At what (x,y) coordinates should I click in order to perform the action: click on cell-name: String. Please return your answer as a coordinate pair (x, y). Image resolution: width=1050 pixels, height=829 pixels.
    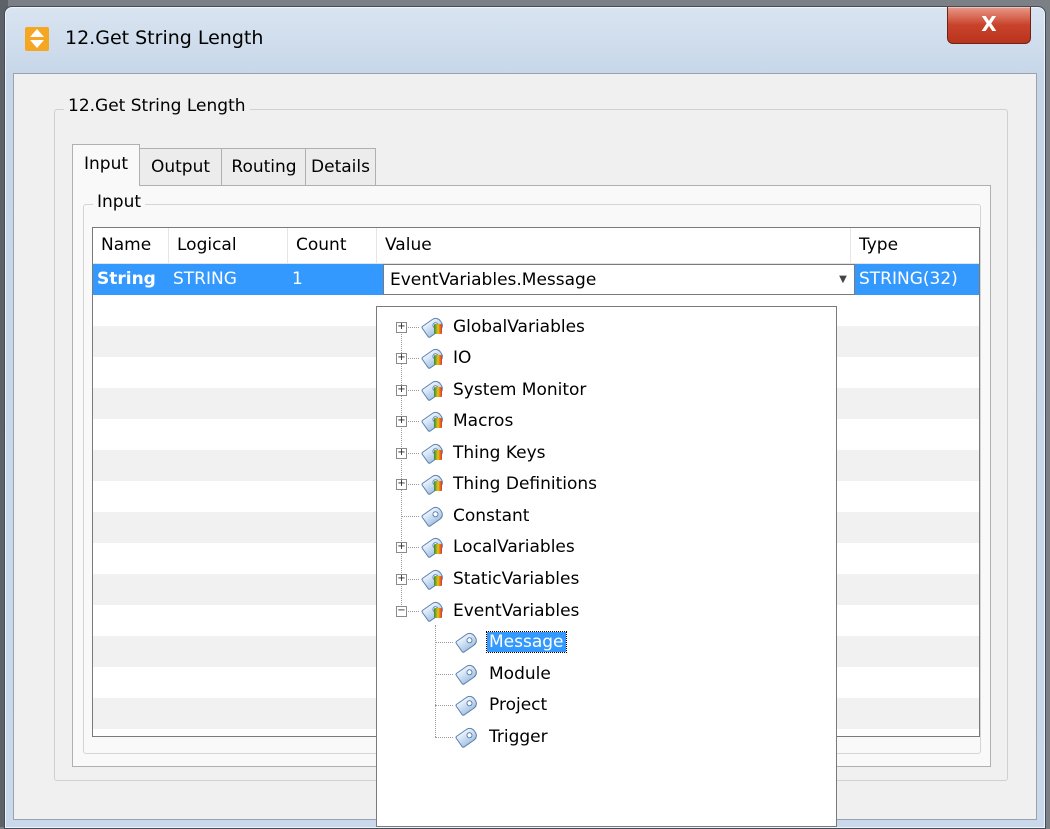
    Looking at the image, I should click on (126, 279).